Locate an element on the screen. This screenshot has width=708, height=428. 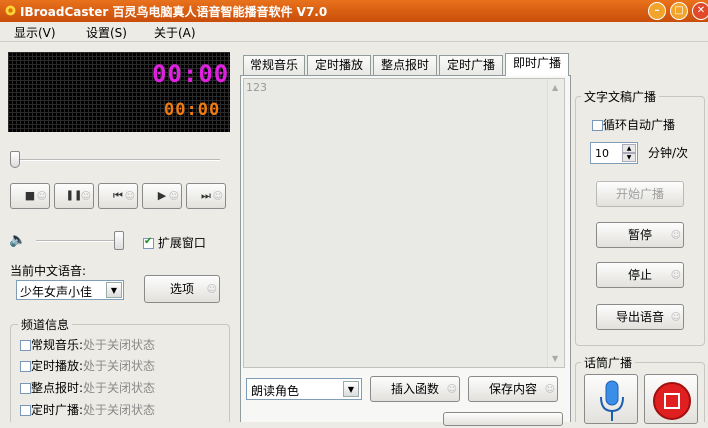
menu-about: 关于(A) is located at coordinates (175, 32).